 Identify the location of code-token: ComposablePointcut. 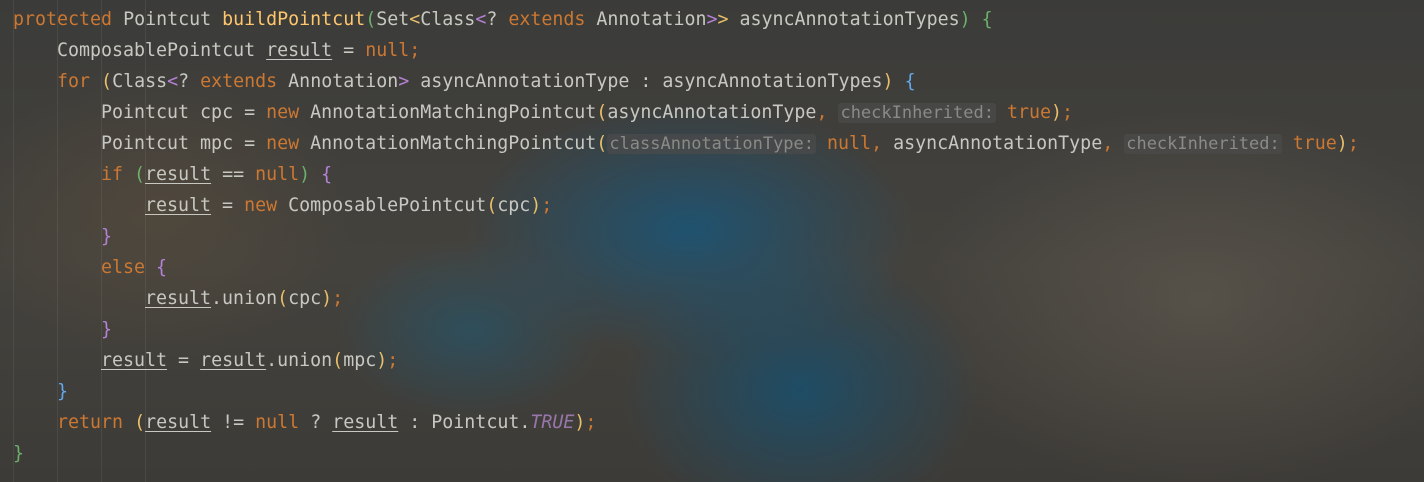
(162, 50).